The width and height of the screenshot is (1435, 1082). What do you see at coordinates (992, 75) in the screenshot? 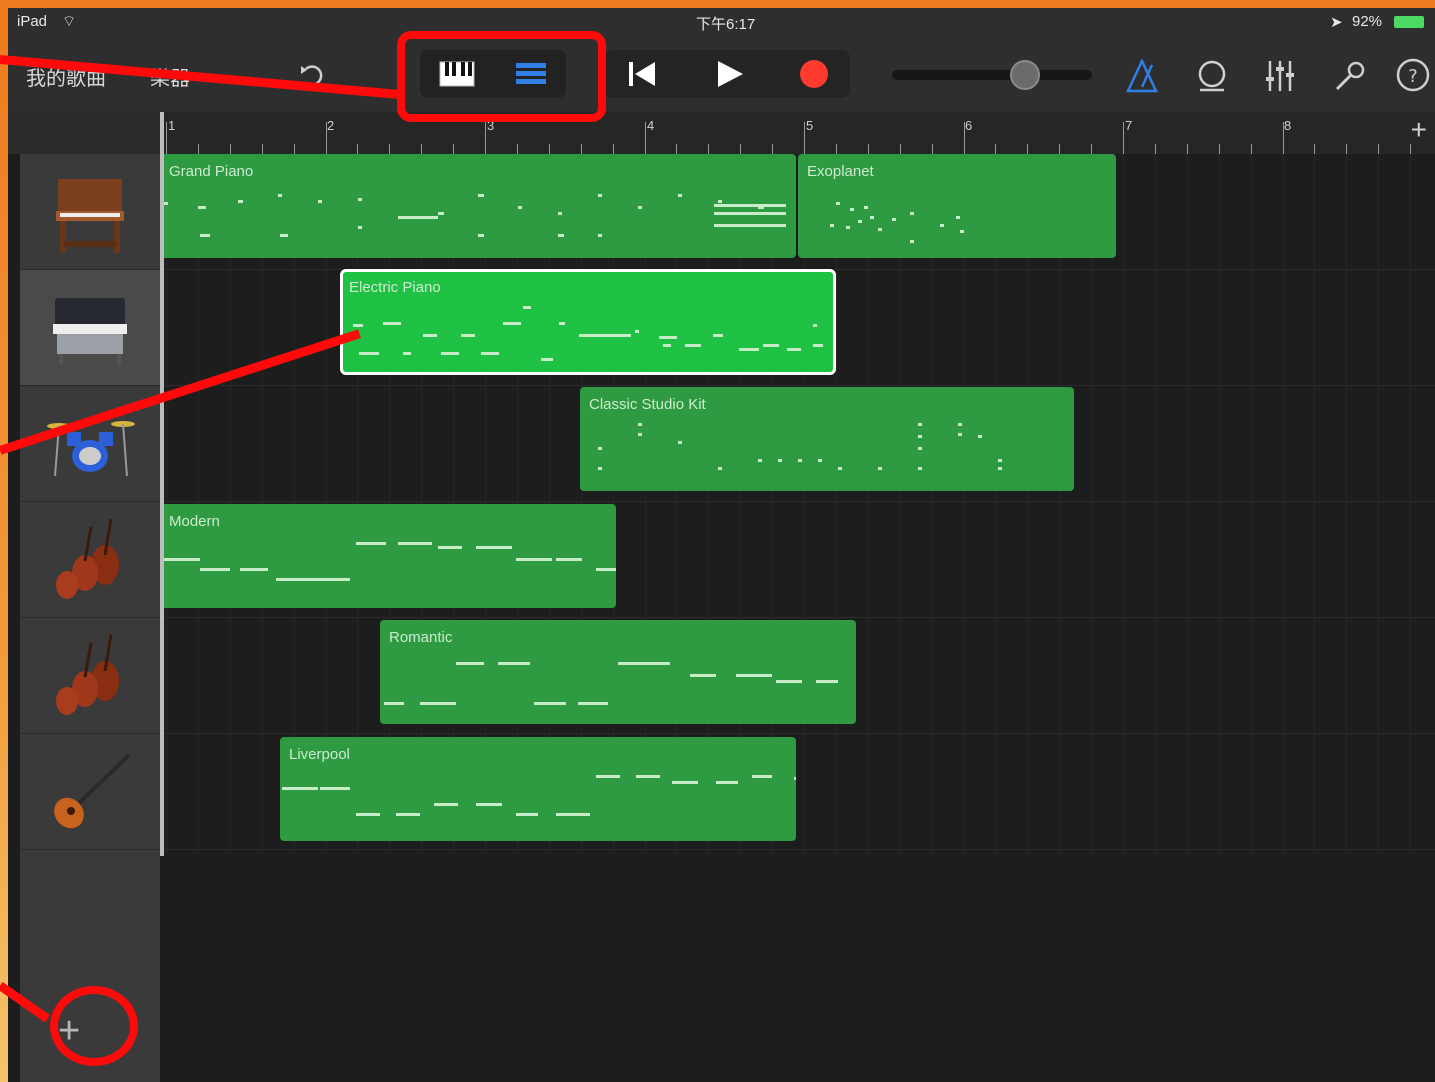
I see `volume-slider` at bounding box center [992, 75].